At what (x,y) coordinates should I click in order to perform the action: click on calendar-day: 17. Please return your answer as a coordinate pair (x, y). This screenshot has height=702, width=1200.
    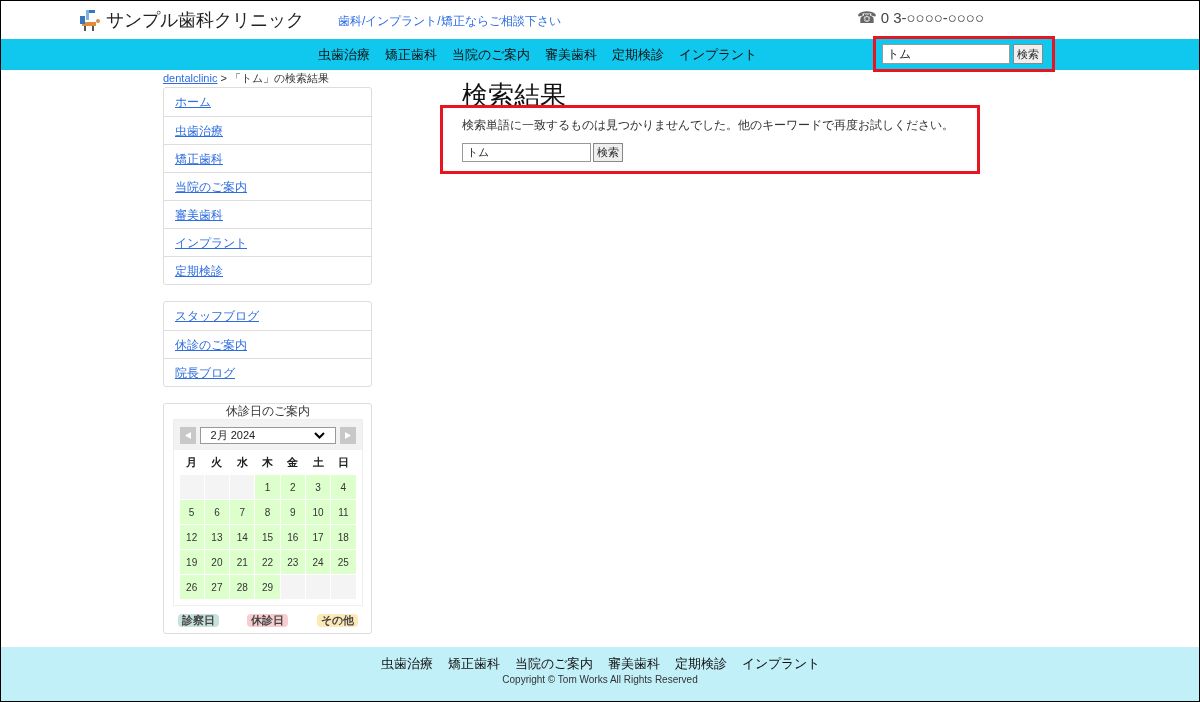
    Looking at the image, I should click on (318, 537).